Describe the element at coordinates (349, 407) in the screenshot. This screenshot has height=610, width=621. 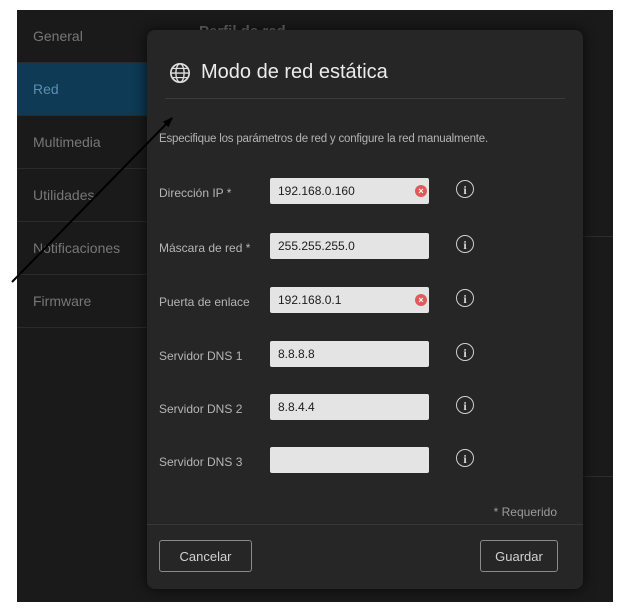
I see `dns2-input` at that location.